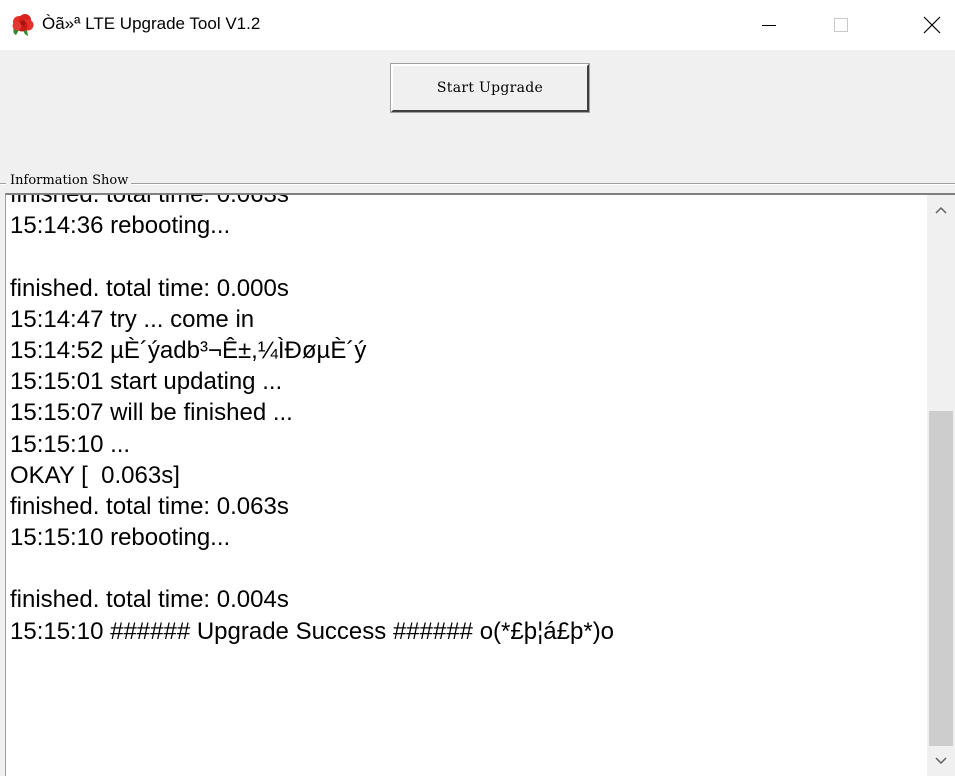 This screenshot has height=776, width=955. Describe the element at coordinates (149, 288) in the screenshot. I see `log-line: finished. total time: 0.000s` at that location.